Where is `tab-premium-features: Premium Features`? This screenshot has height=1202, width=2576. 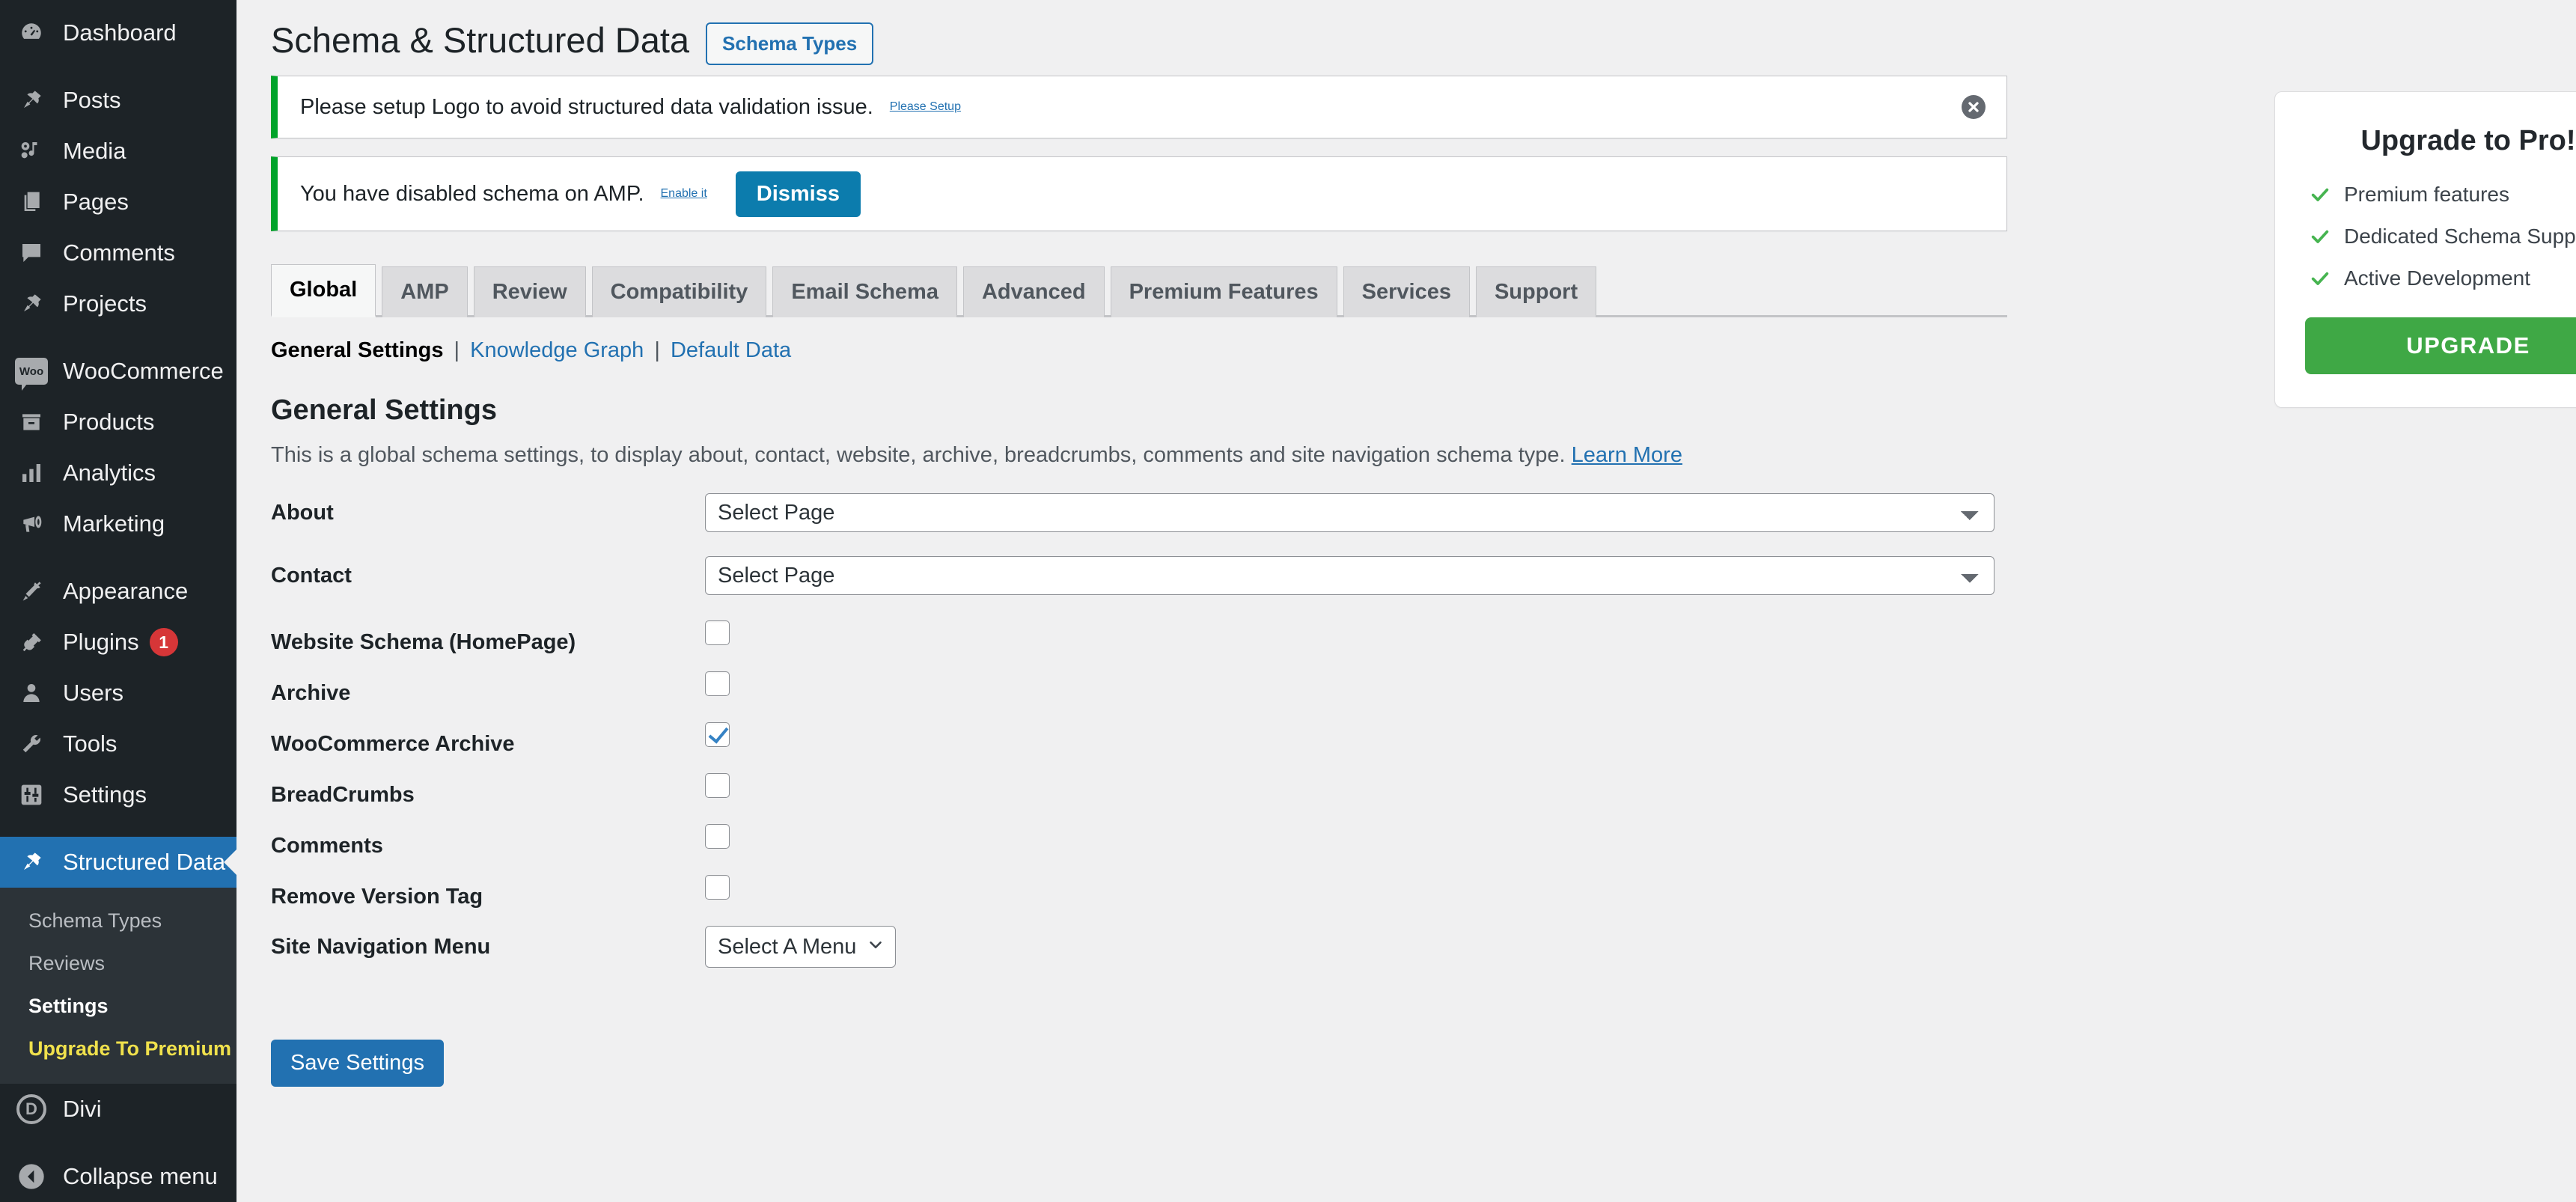 tab-premium-features: Premium Features is located at coordinates (1223, 291).